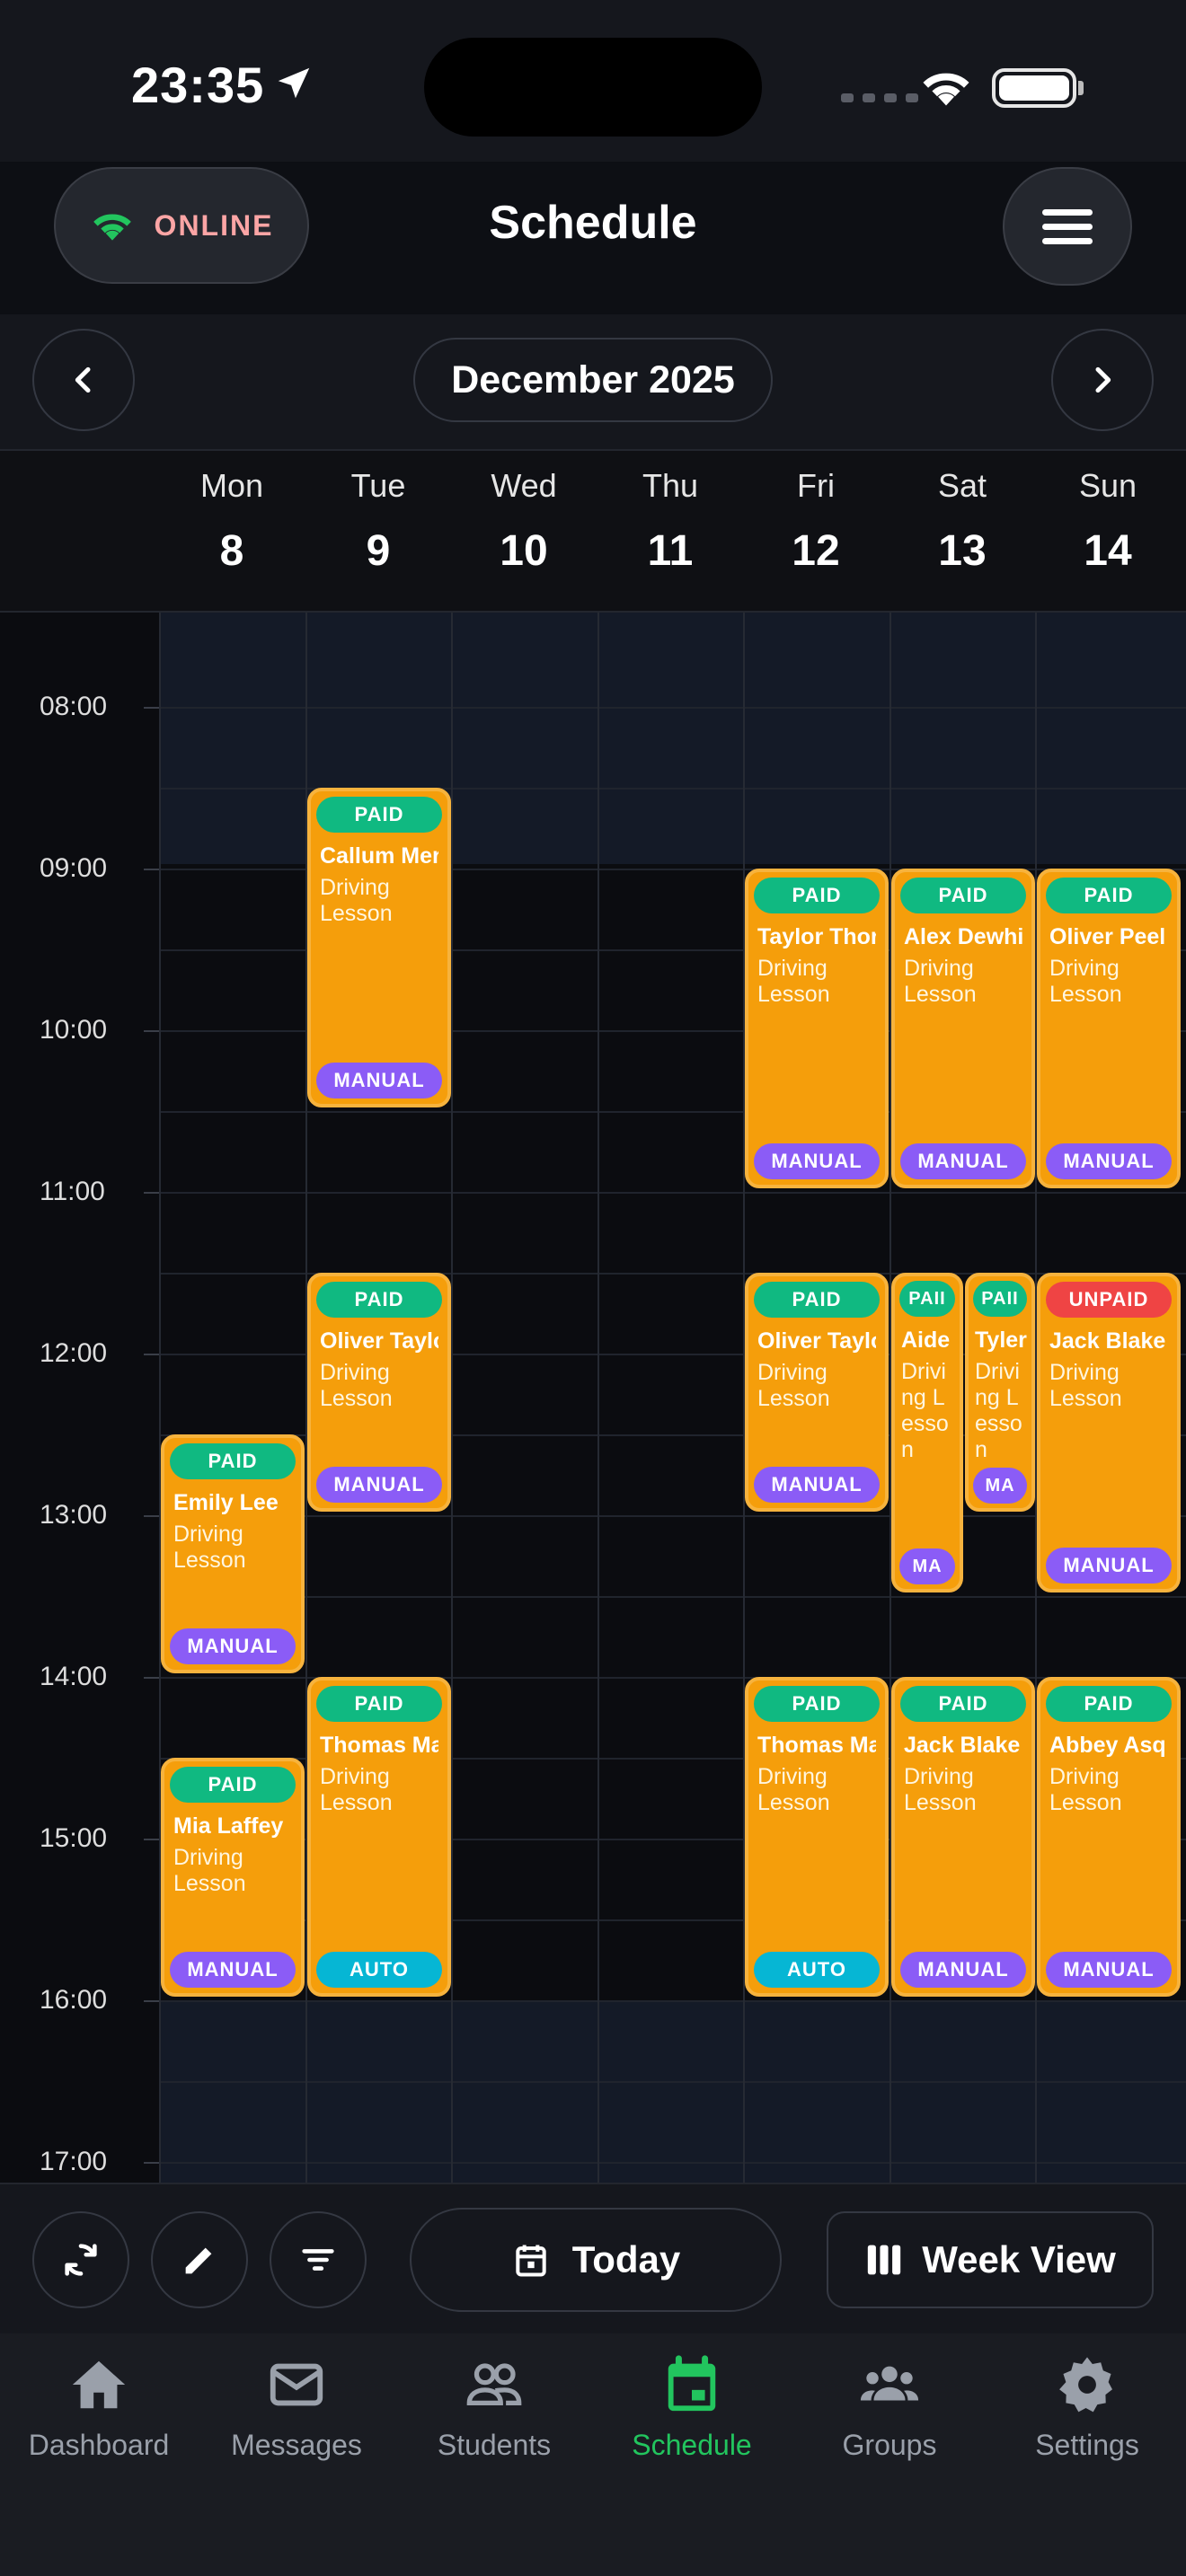 The height and width of the screenshot is (2576, 1186). I want to click on lesson-card: PAID Jack Blake Driving Lesson MANUAL, so click(963, 1837).